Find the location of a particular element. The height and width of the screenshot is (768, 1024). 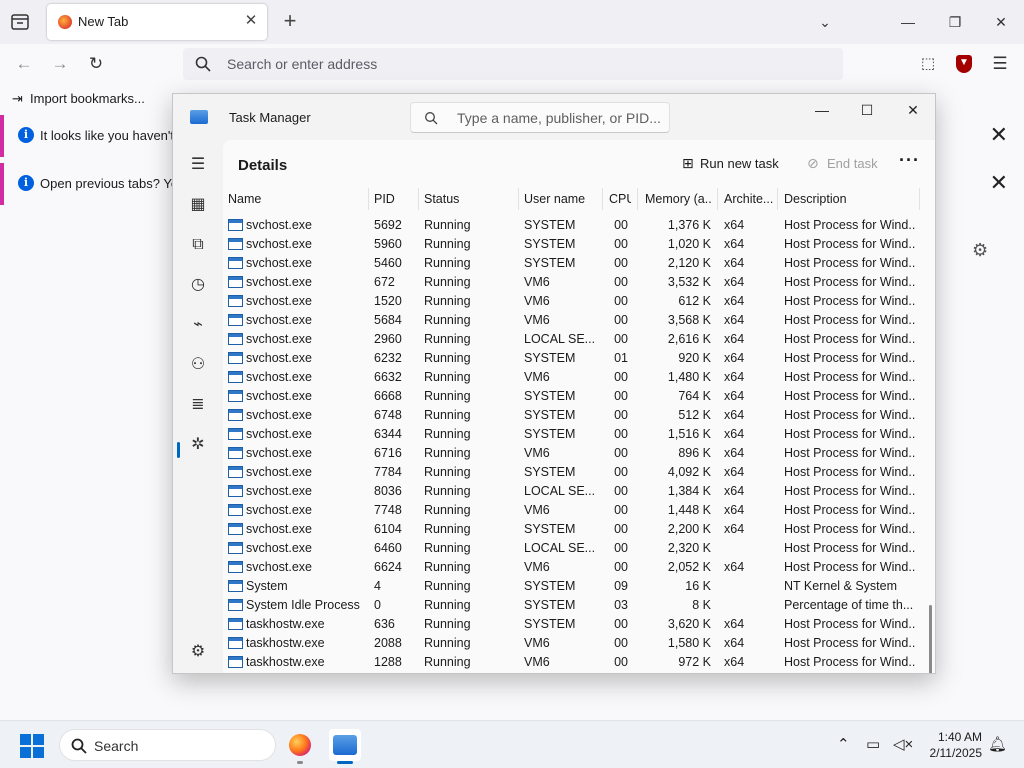

col-status: Status is located at coordinates (471, 199).